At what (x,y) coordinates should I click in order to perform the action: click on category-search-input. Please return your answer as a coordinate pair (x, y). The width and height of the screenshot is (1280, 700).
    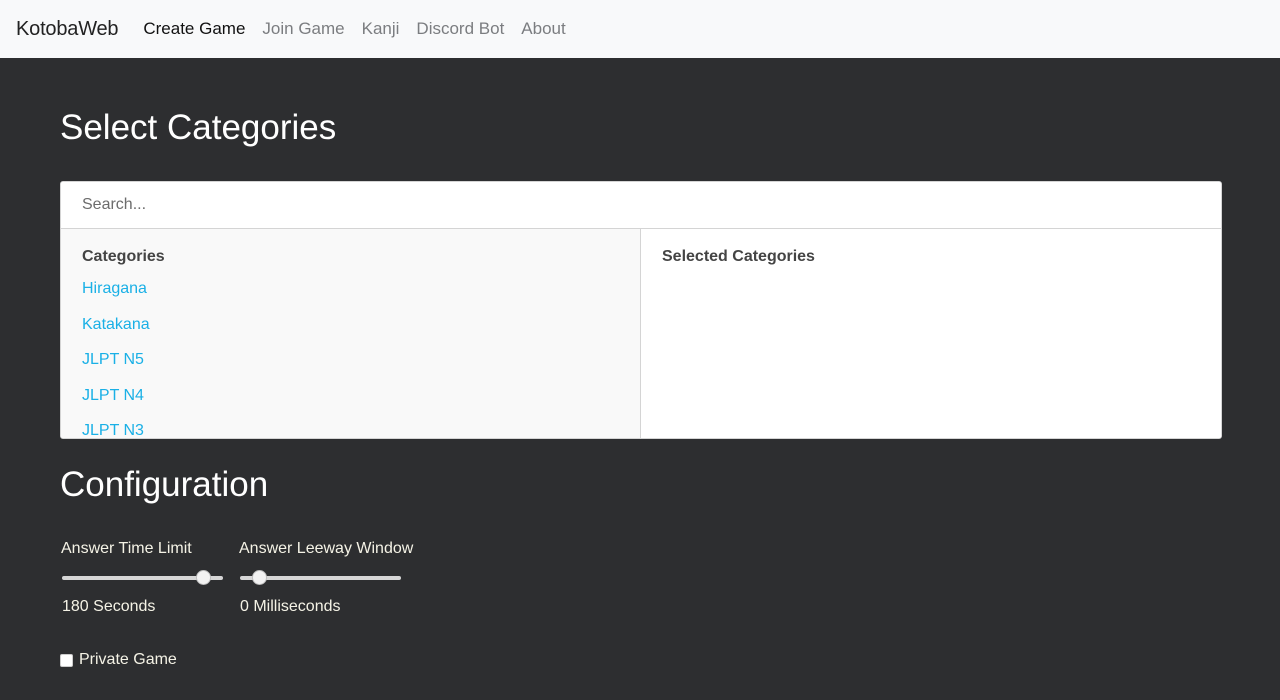
    Looking at the image, I should click on (641, 205).